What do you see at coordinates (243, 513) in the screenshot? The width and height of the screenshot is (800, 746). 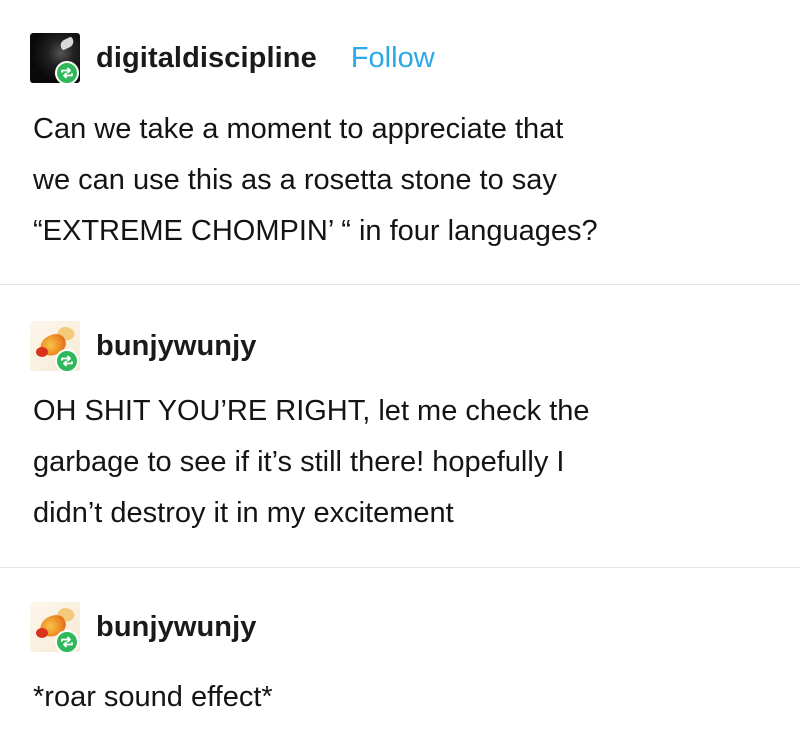 I see `post-body-line: didn’t destroy it in my excitement` at bounding box center [243, 513].